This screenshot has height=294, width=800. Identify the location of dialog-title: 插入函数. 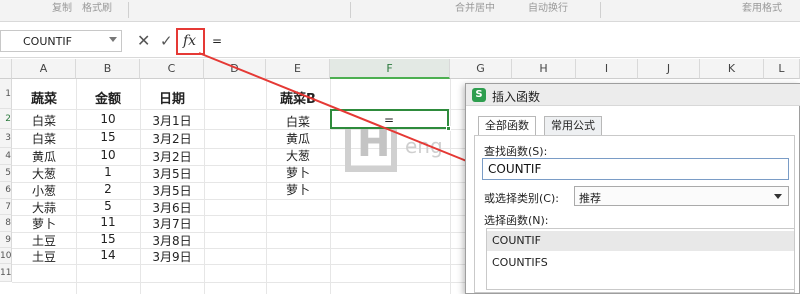
(516, 97).